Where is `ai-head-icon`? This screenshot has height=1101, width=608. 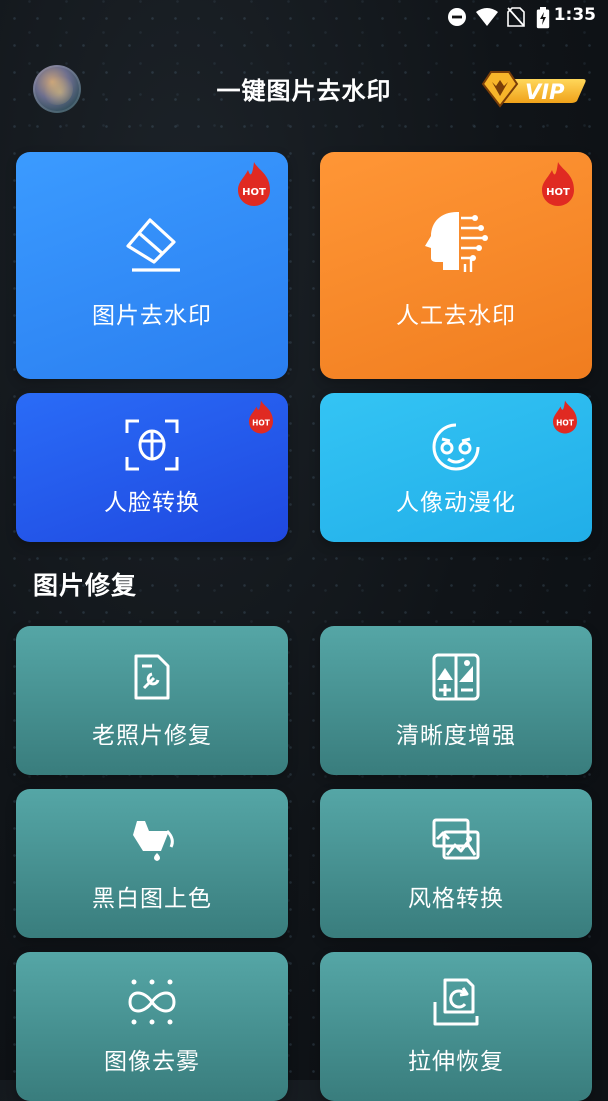
ai-head-icon is located at coordinates (456, 242).